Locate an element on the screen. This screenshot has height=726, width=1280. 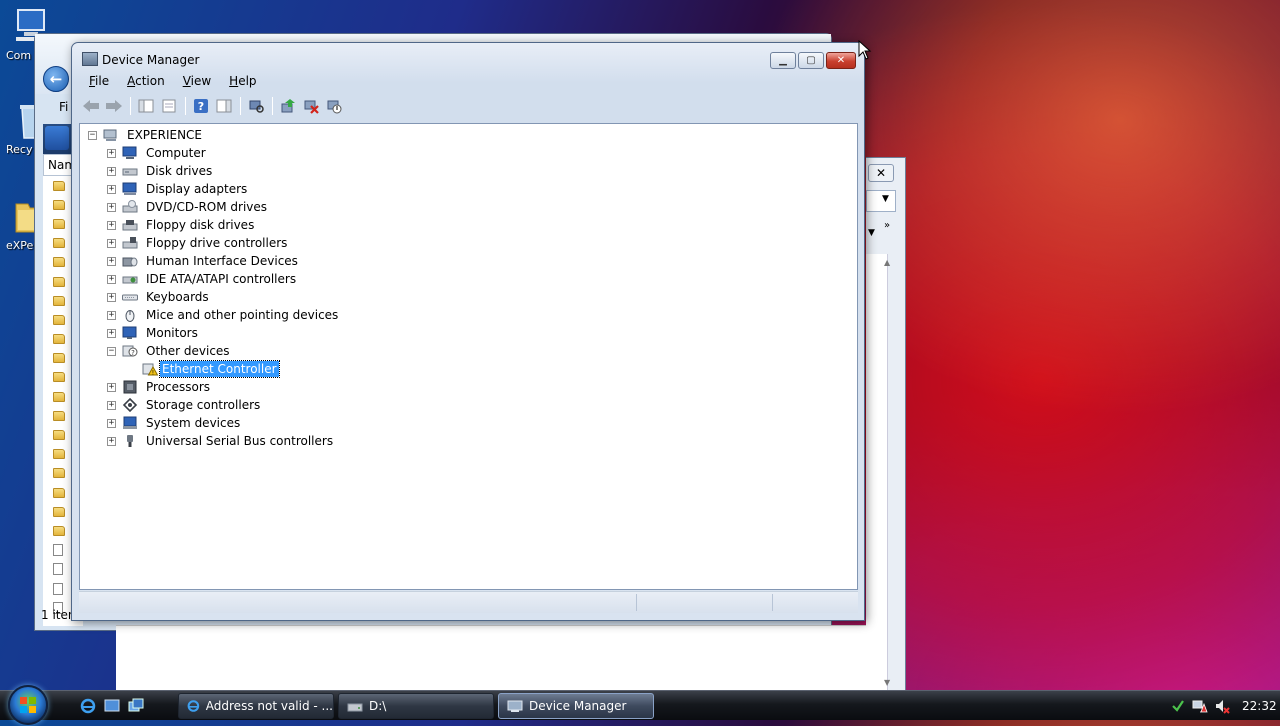
tree-item-monitors: + Monitors is located at coordinates (153, 333).